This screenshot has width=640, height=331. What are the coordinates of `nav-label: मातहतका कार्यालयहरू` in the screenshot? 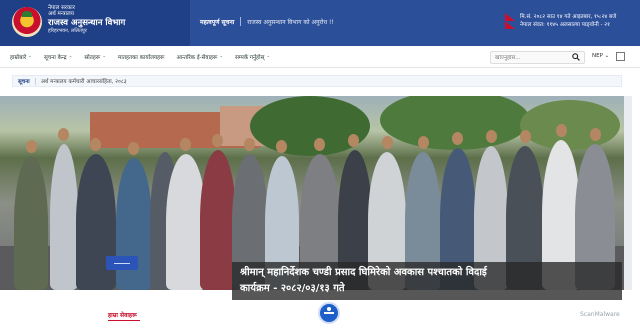 It's located at (141, 57).